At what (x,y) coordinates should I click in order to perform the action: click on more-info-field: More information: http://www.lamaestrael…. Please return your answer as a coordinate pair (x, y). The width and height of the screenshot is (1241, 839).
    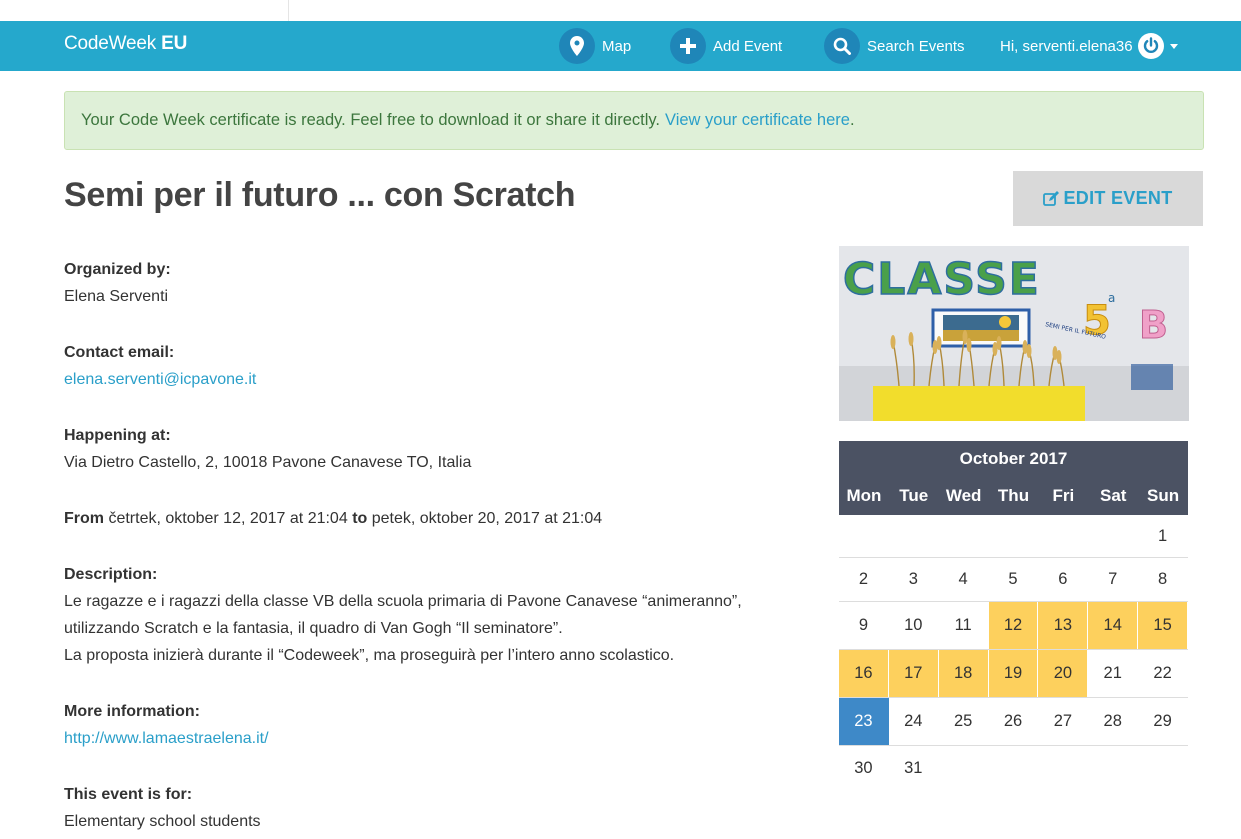
    Looking at the image, I should click on (434, 725).